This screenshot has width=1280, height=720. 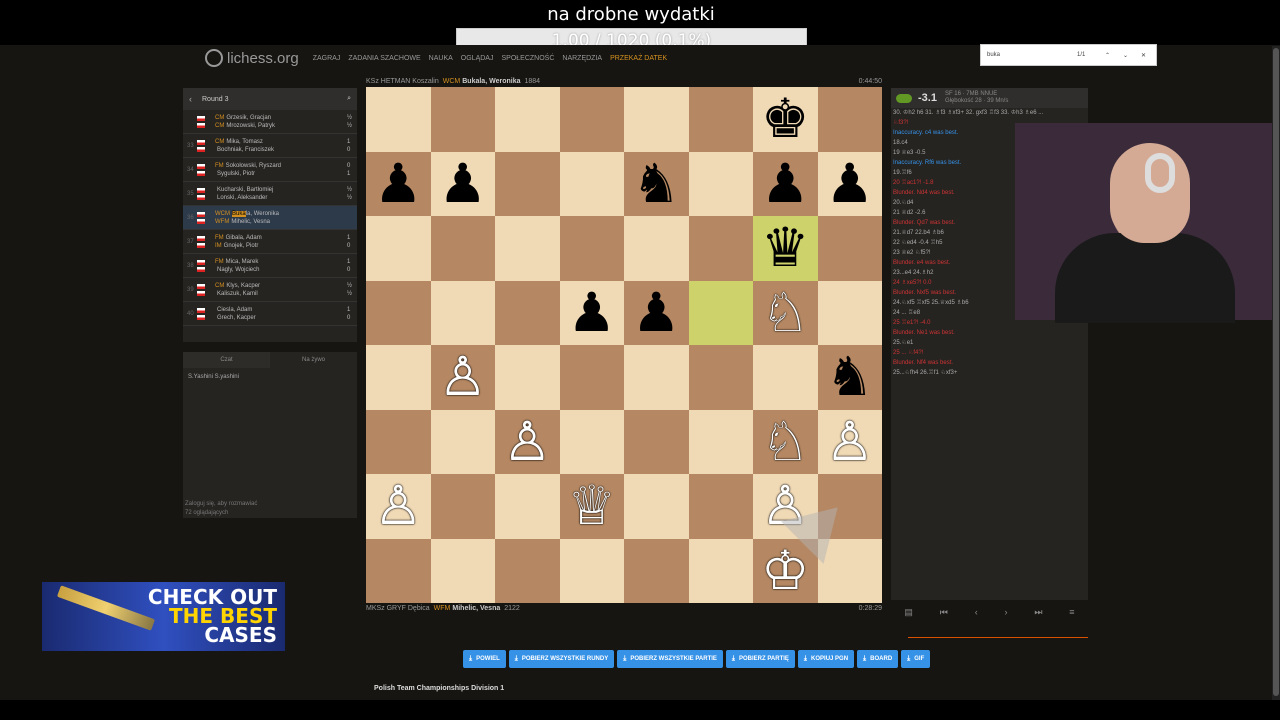 What do you see at coordinates (785, 570) in the screenshot?
I see `white-piece: ♔` at bounding box center [785, 570].